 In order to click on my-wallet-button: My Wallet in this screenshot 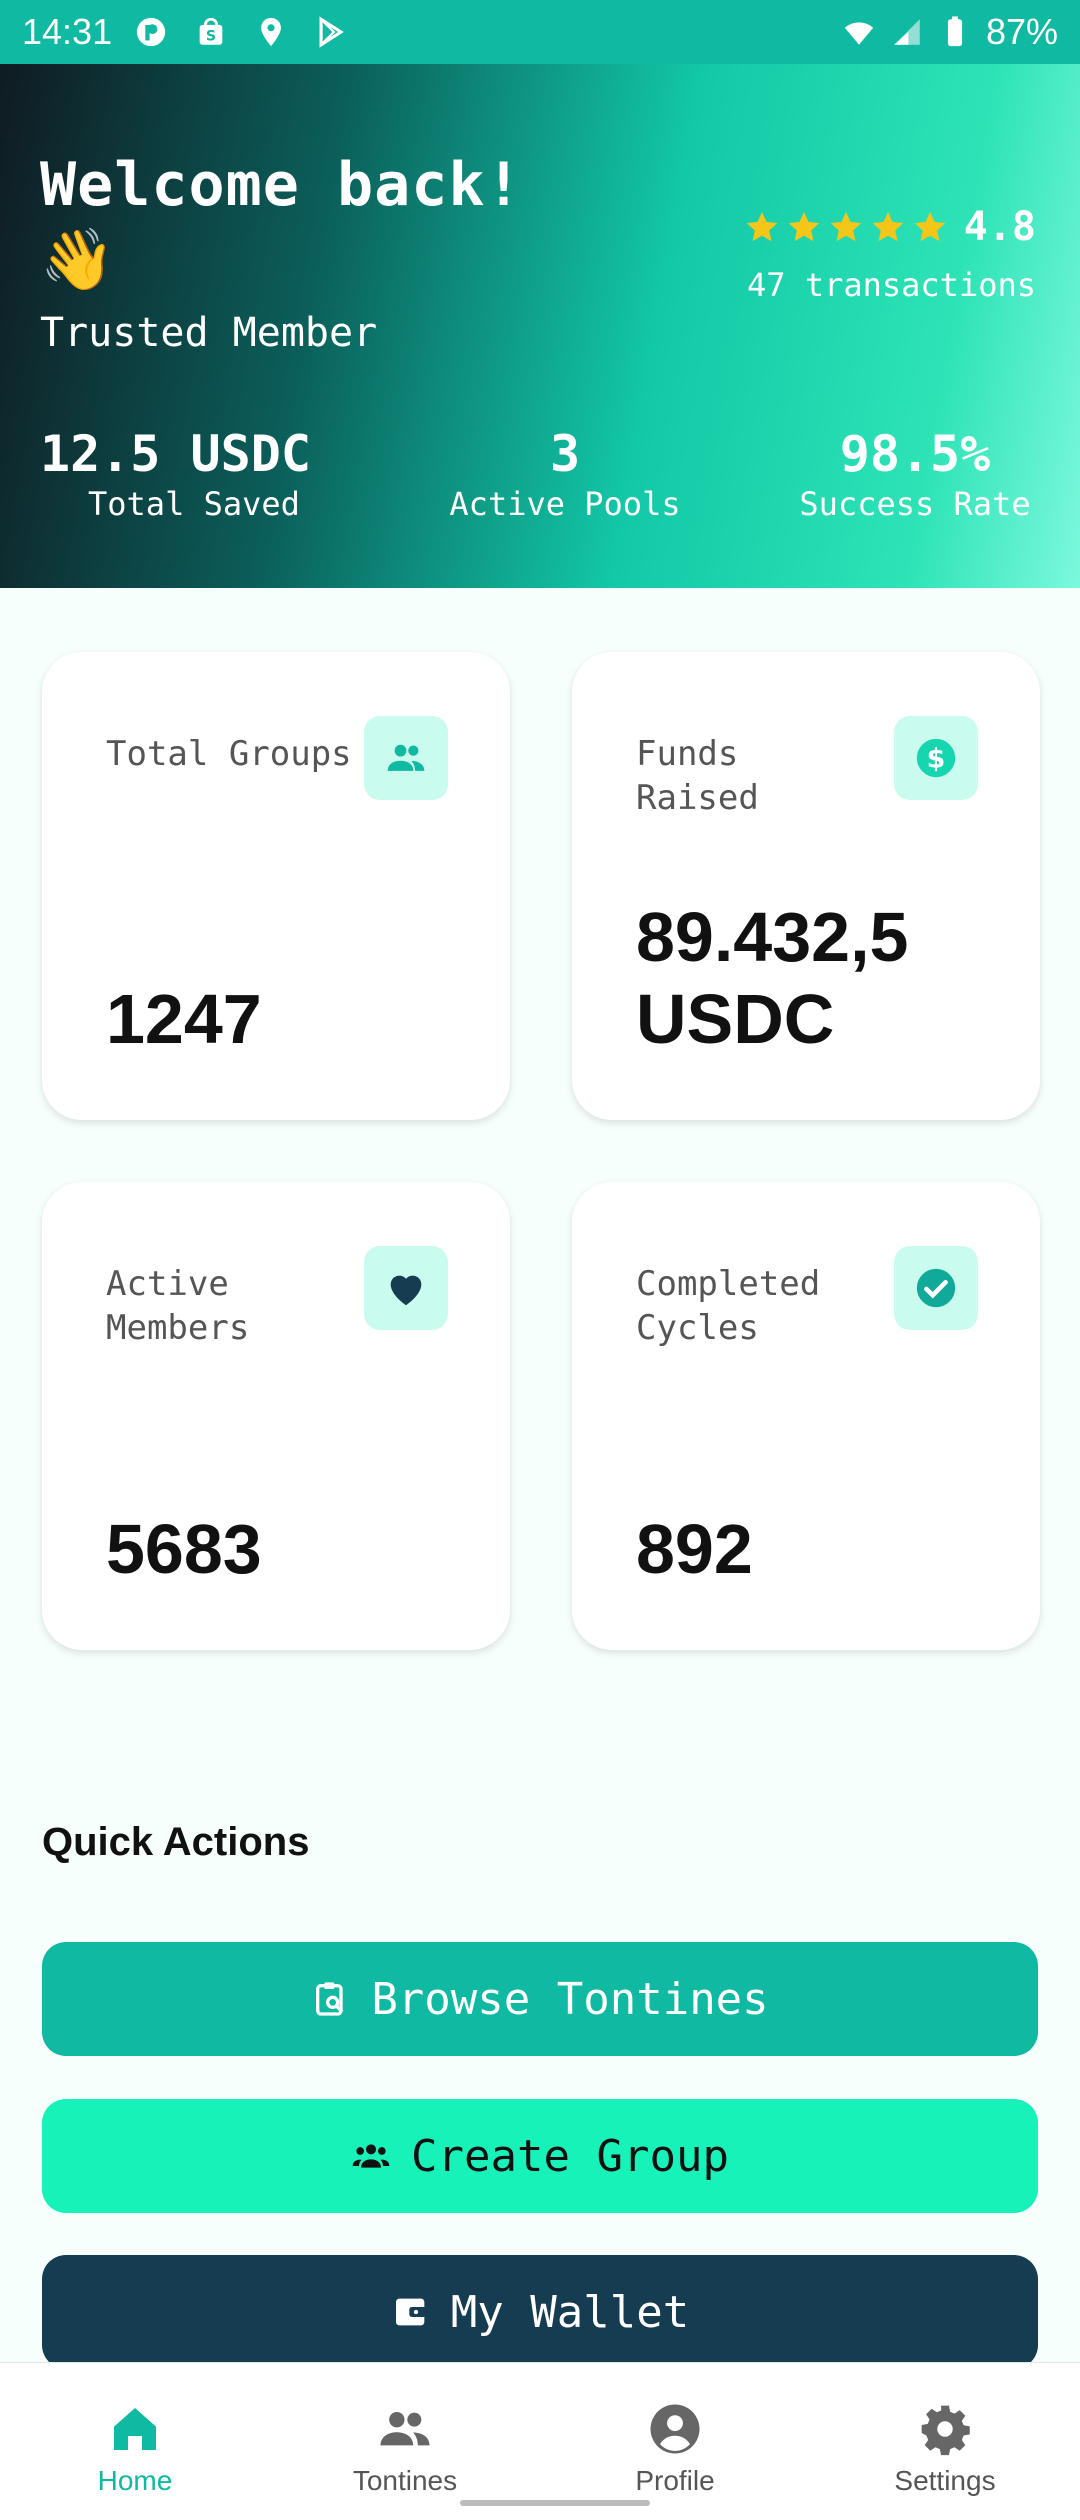, I will do `click(540, 2312)`.